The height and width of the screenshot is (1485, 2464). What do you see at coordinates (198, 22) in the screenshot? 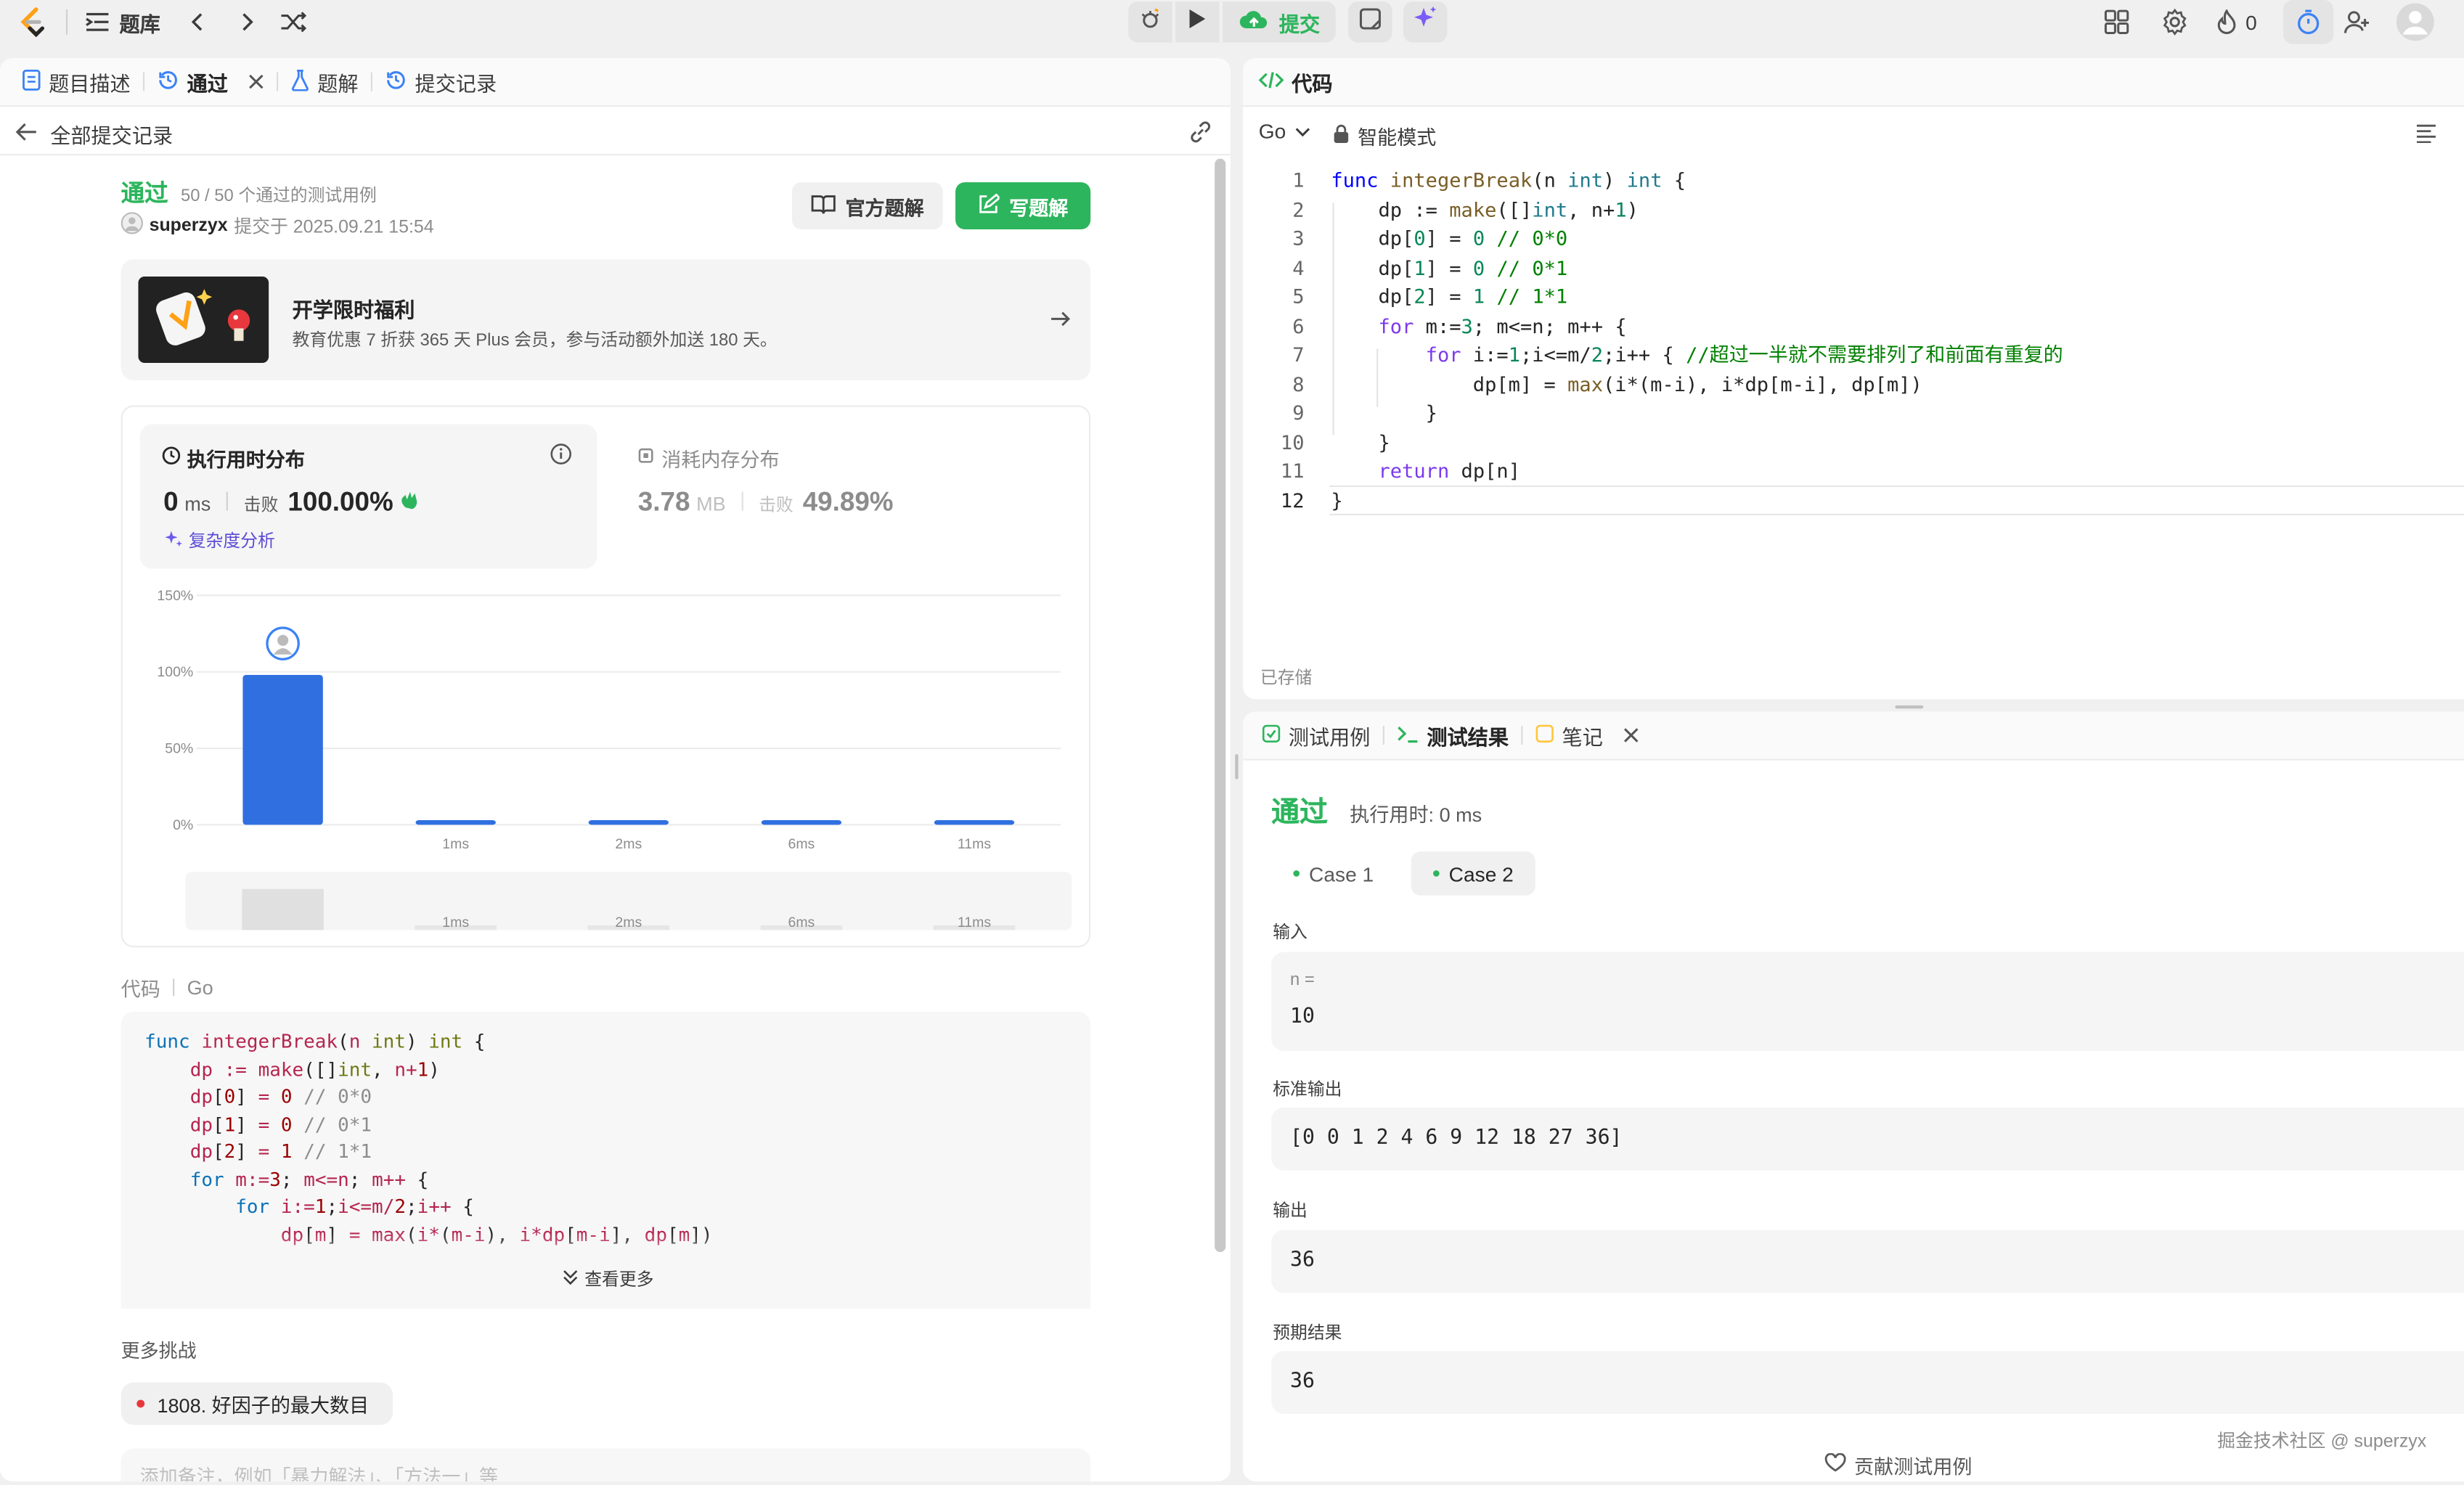
I see `prev-problem-icon` at bounding box center [198, 22].